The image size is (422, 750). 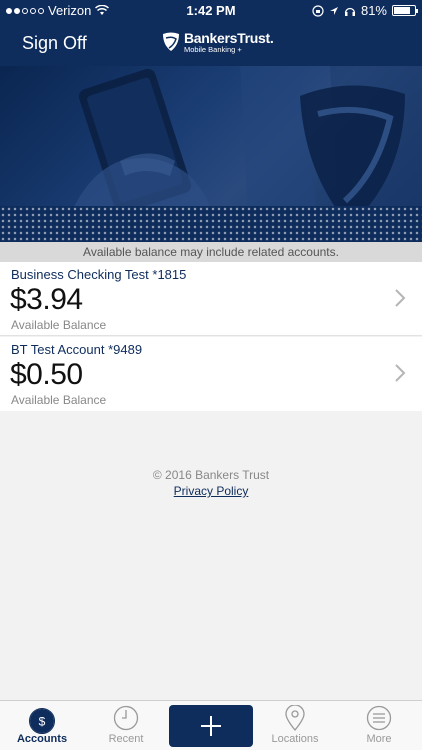 What do you see at coordinates (171, 42) in the screenshot?
I see `shield-logo-icon` at bounding box center [171, 42].